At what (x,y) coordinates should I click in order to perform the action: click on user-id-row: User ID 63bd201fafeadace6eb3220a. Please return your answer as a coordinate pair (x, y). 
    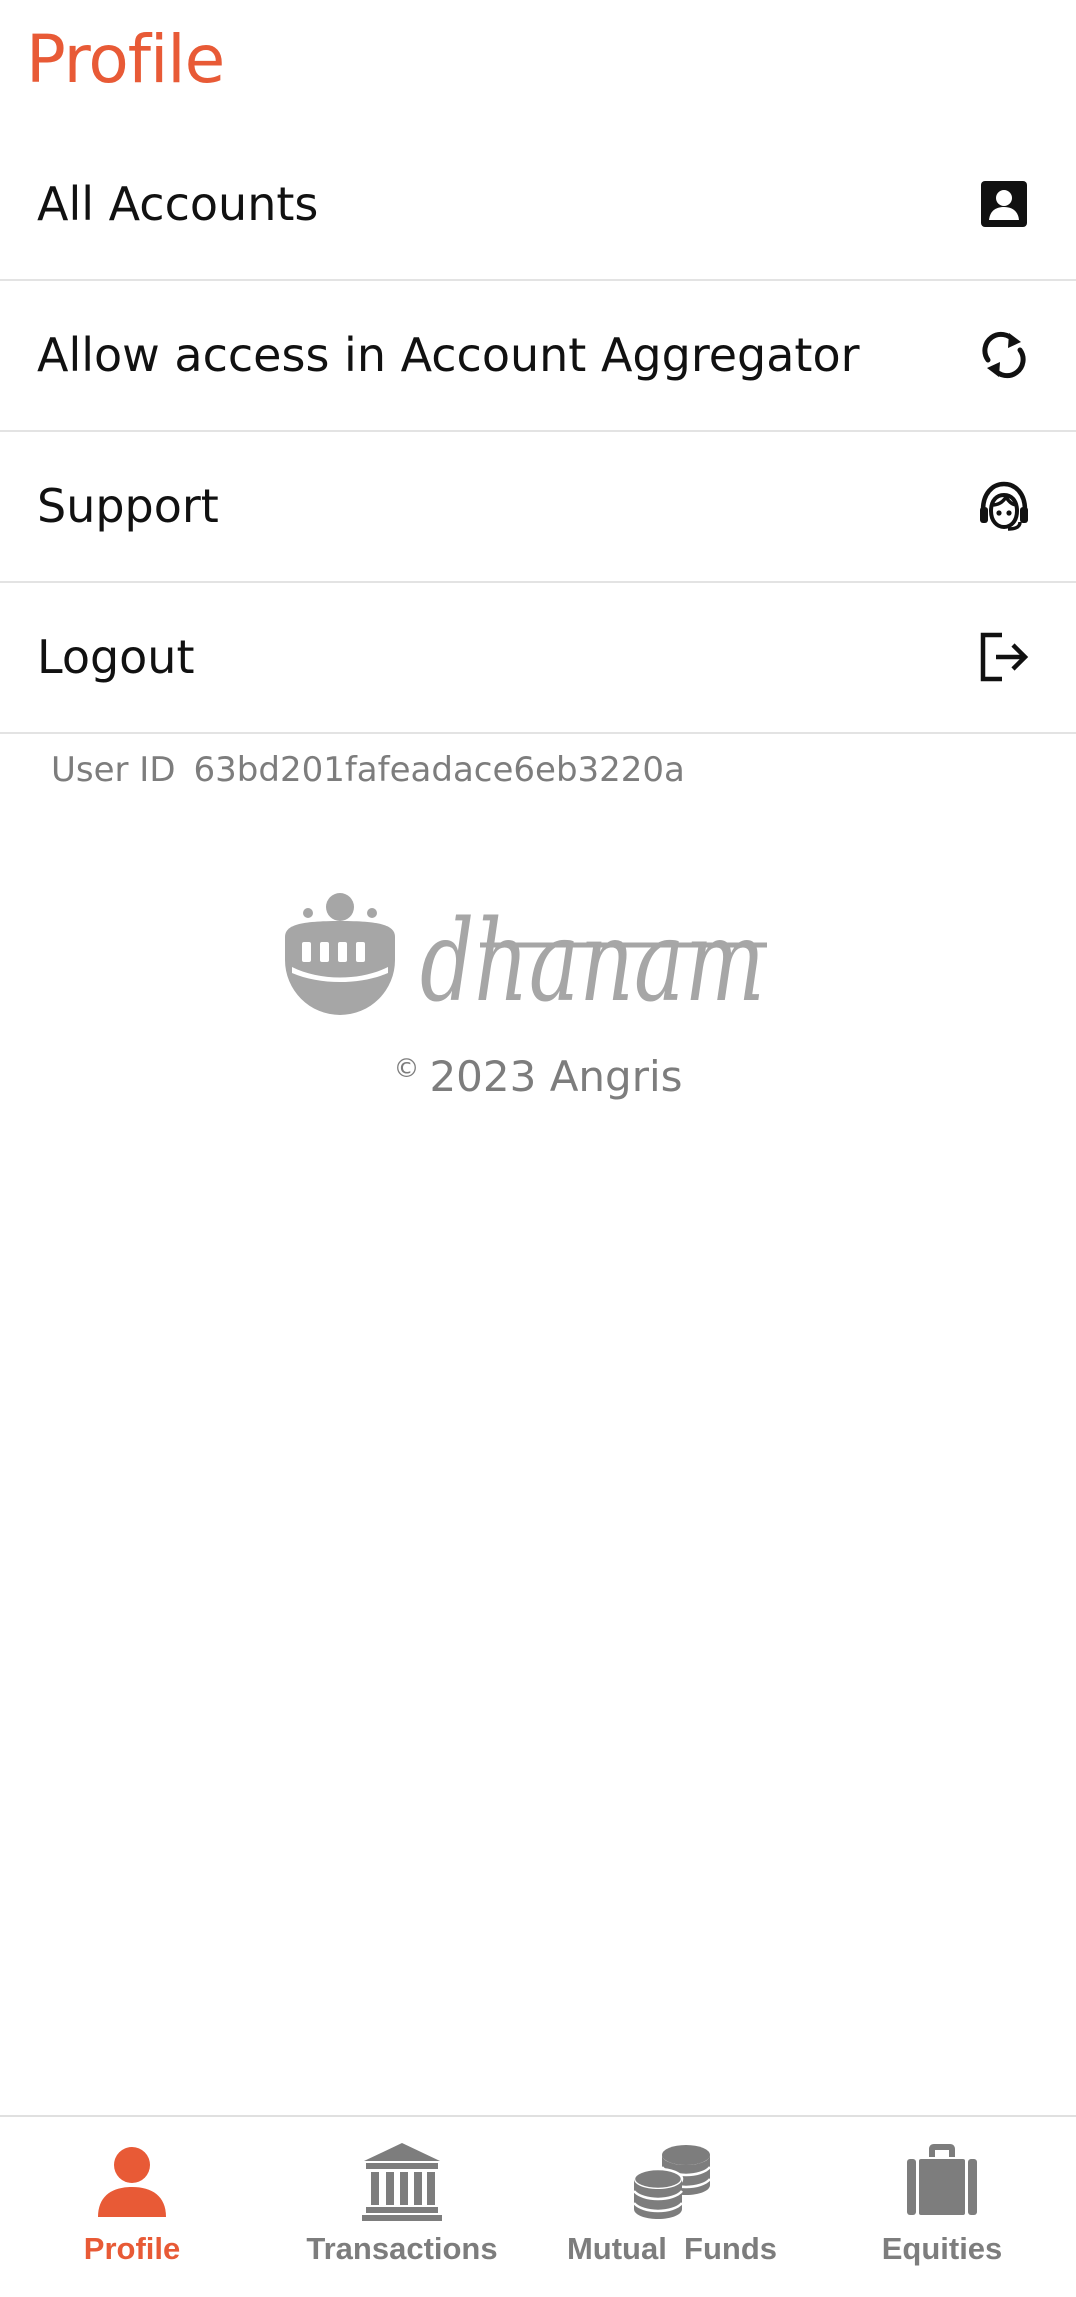
    Looking at the image, I should click on (368, 770).